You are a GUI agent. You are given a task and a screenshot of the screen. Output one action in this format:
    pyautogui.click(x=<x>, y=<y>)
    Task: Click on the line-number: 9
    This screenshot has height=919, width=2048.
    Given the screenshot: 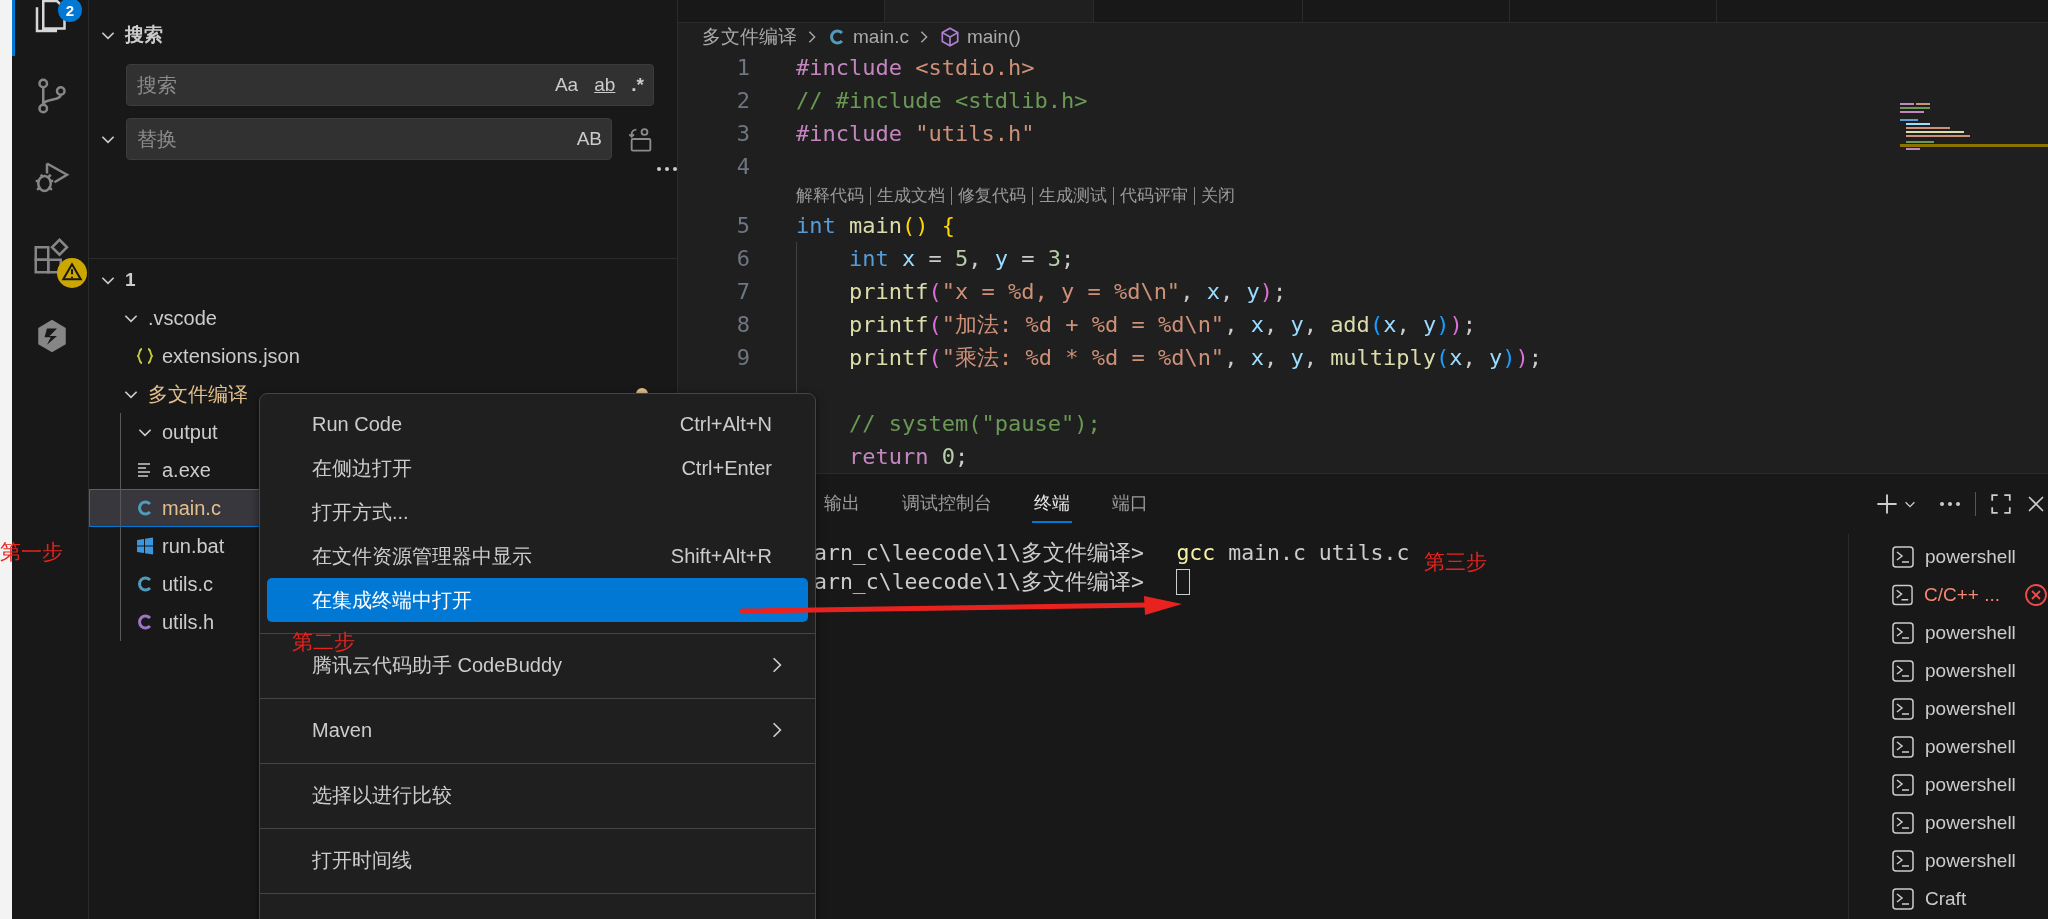 What is the action you would take?
    pyautogui.click(x=742, y=357)
    